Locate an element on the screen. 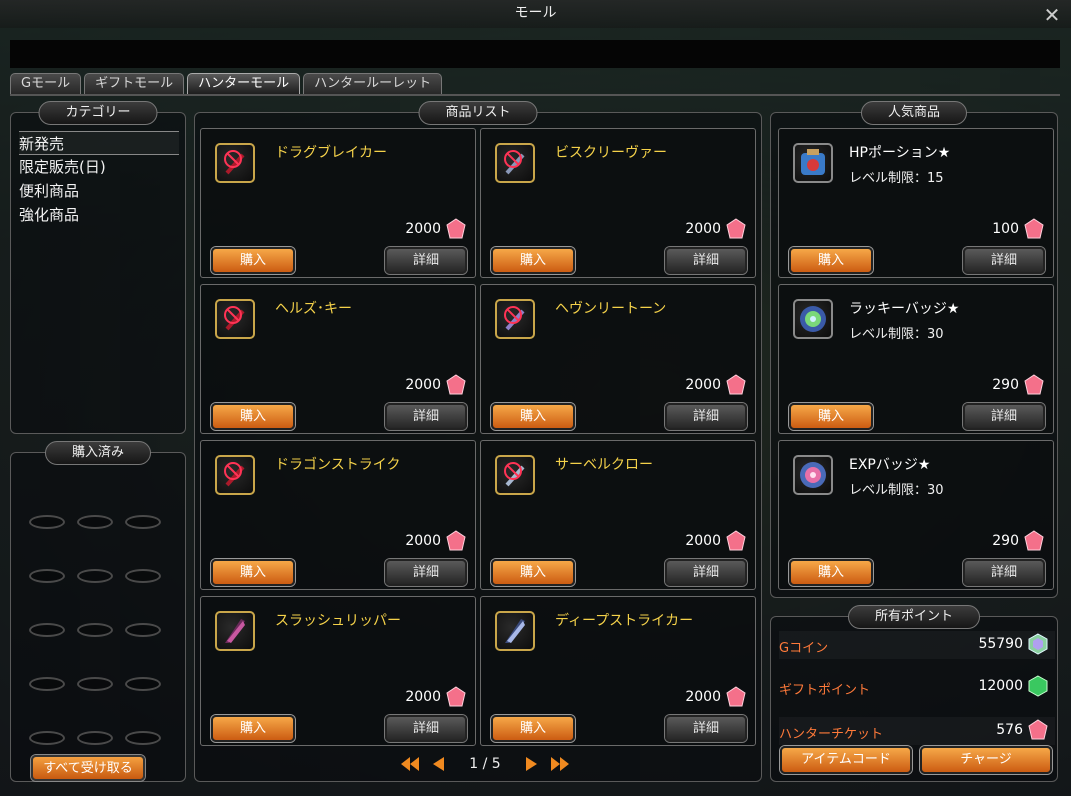 The height and width of the screenshot is (796, 1071). receive-all-button: すべて受け取る is located at coordinates (88, 768).